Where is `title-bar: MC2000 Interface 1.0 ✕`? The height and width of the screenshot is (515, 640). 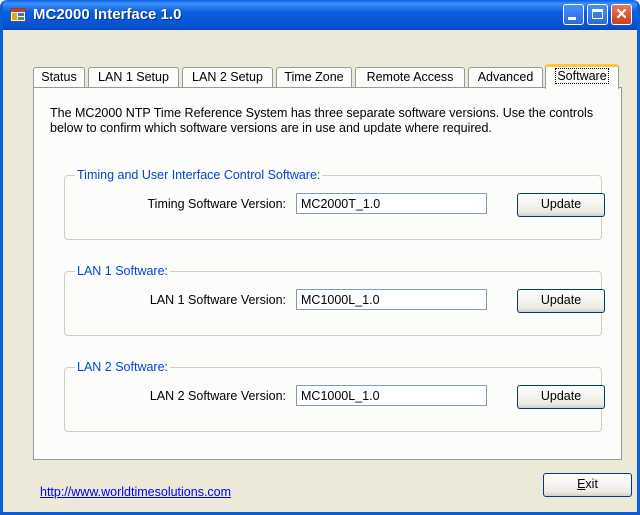
title-bar: MC2000 Interface 1.0 ✕ is located at coordinates (320, 15).